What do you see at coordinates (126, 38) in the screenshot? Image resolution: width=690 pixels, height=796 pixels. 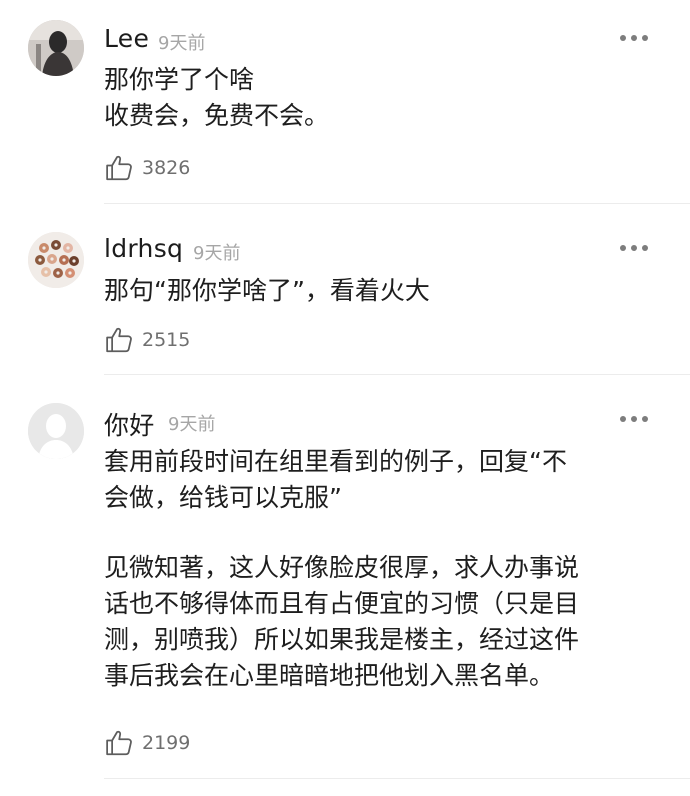 I see `username: Lee` at bounding box center [126, 38].